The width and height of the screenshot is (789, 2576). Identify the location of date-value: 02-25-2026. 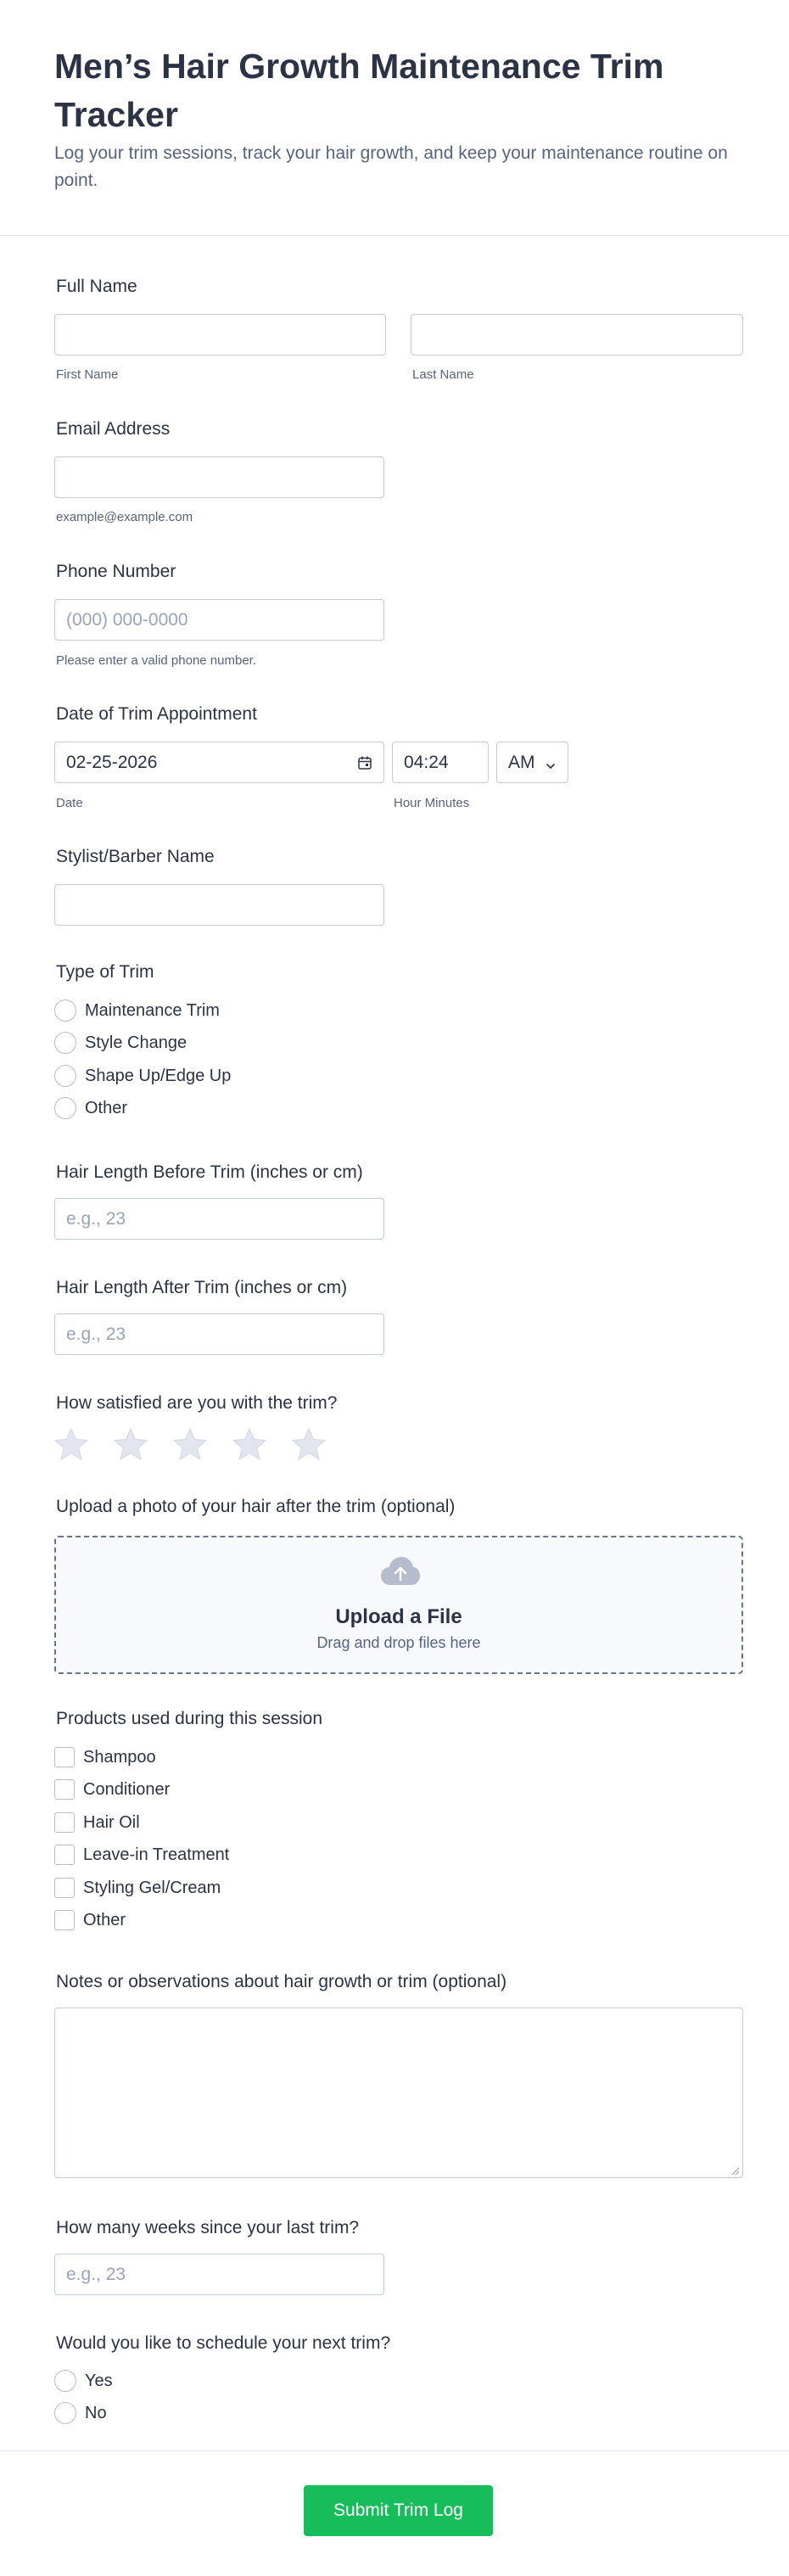
(112, 762).